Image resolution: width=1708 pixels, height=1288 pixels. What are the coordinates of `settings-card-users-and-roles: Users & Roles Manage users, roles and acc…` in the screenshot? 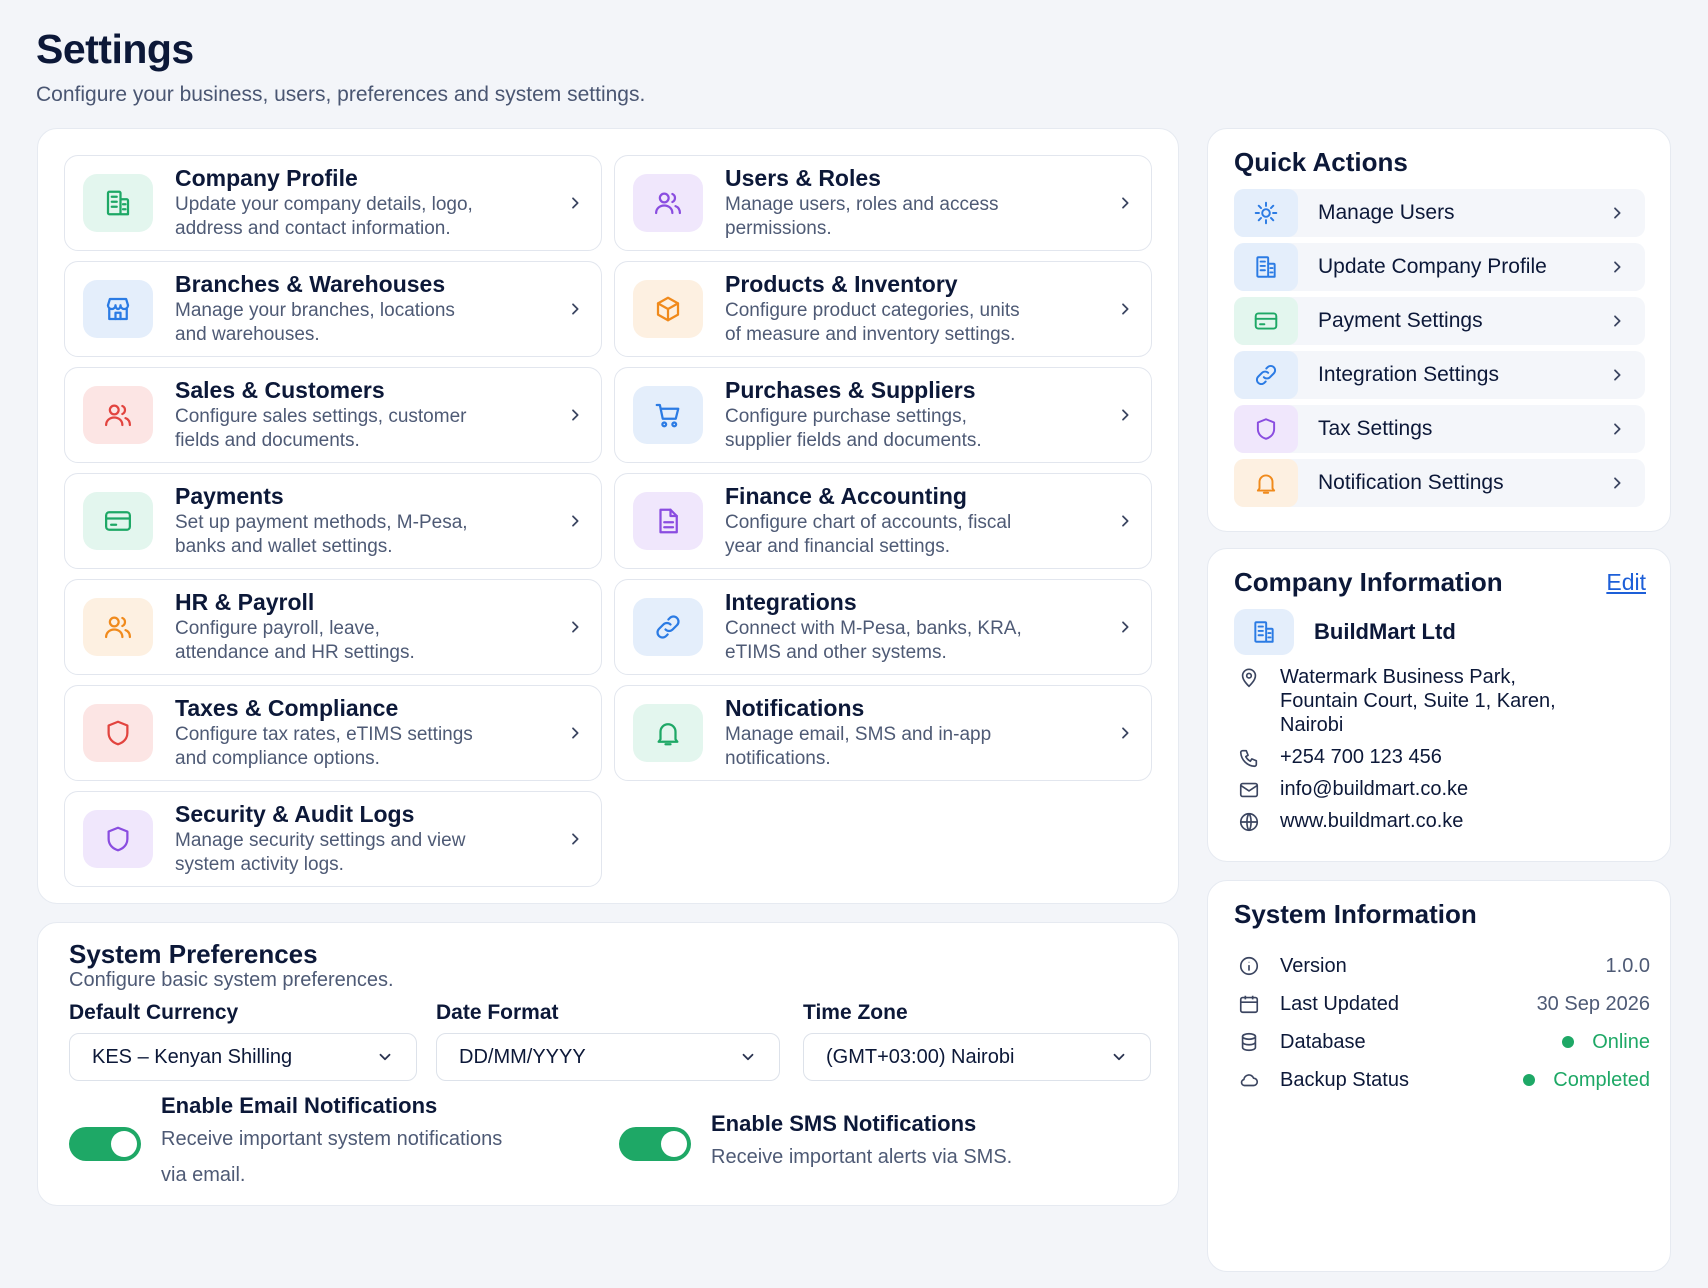 It's located at (883, 203).